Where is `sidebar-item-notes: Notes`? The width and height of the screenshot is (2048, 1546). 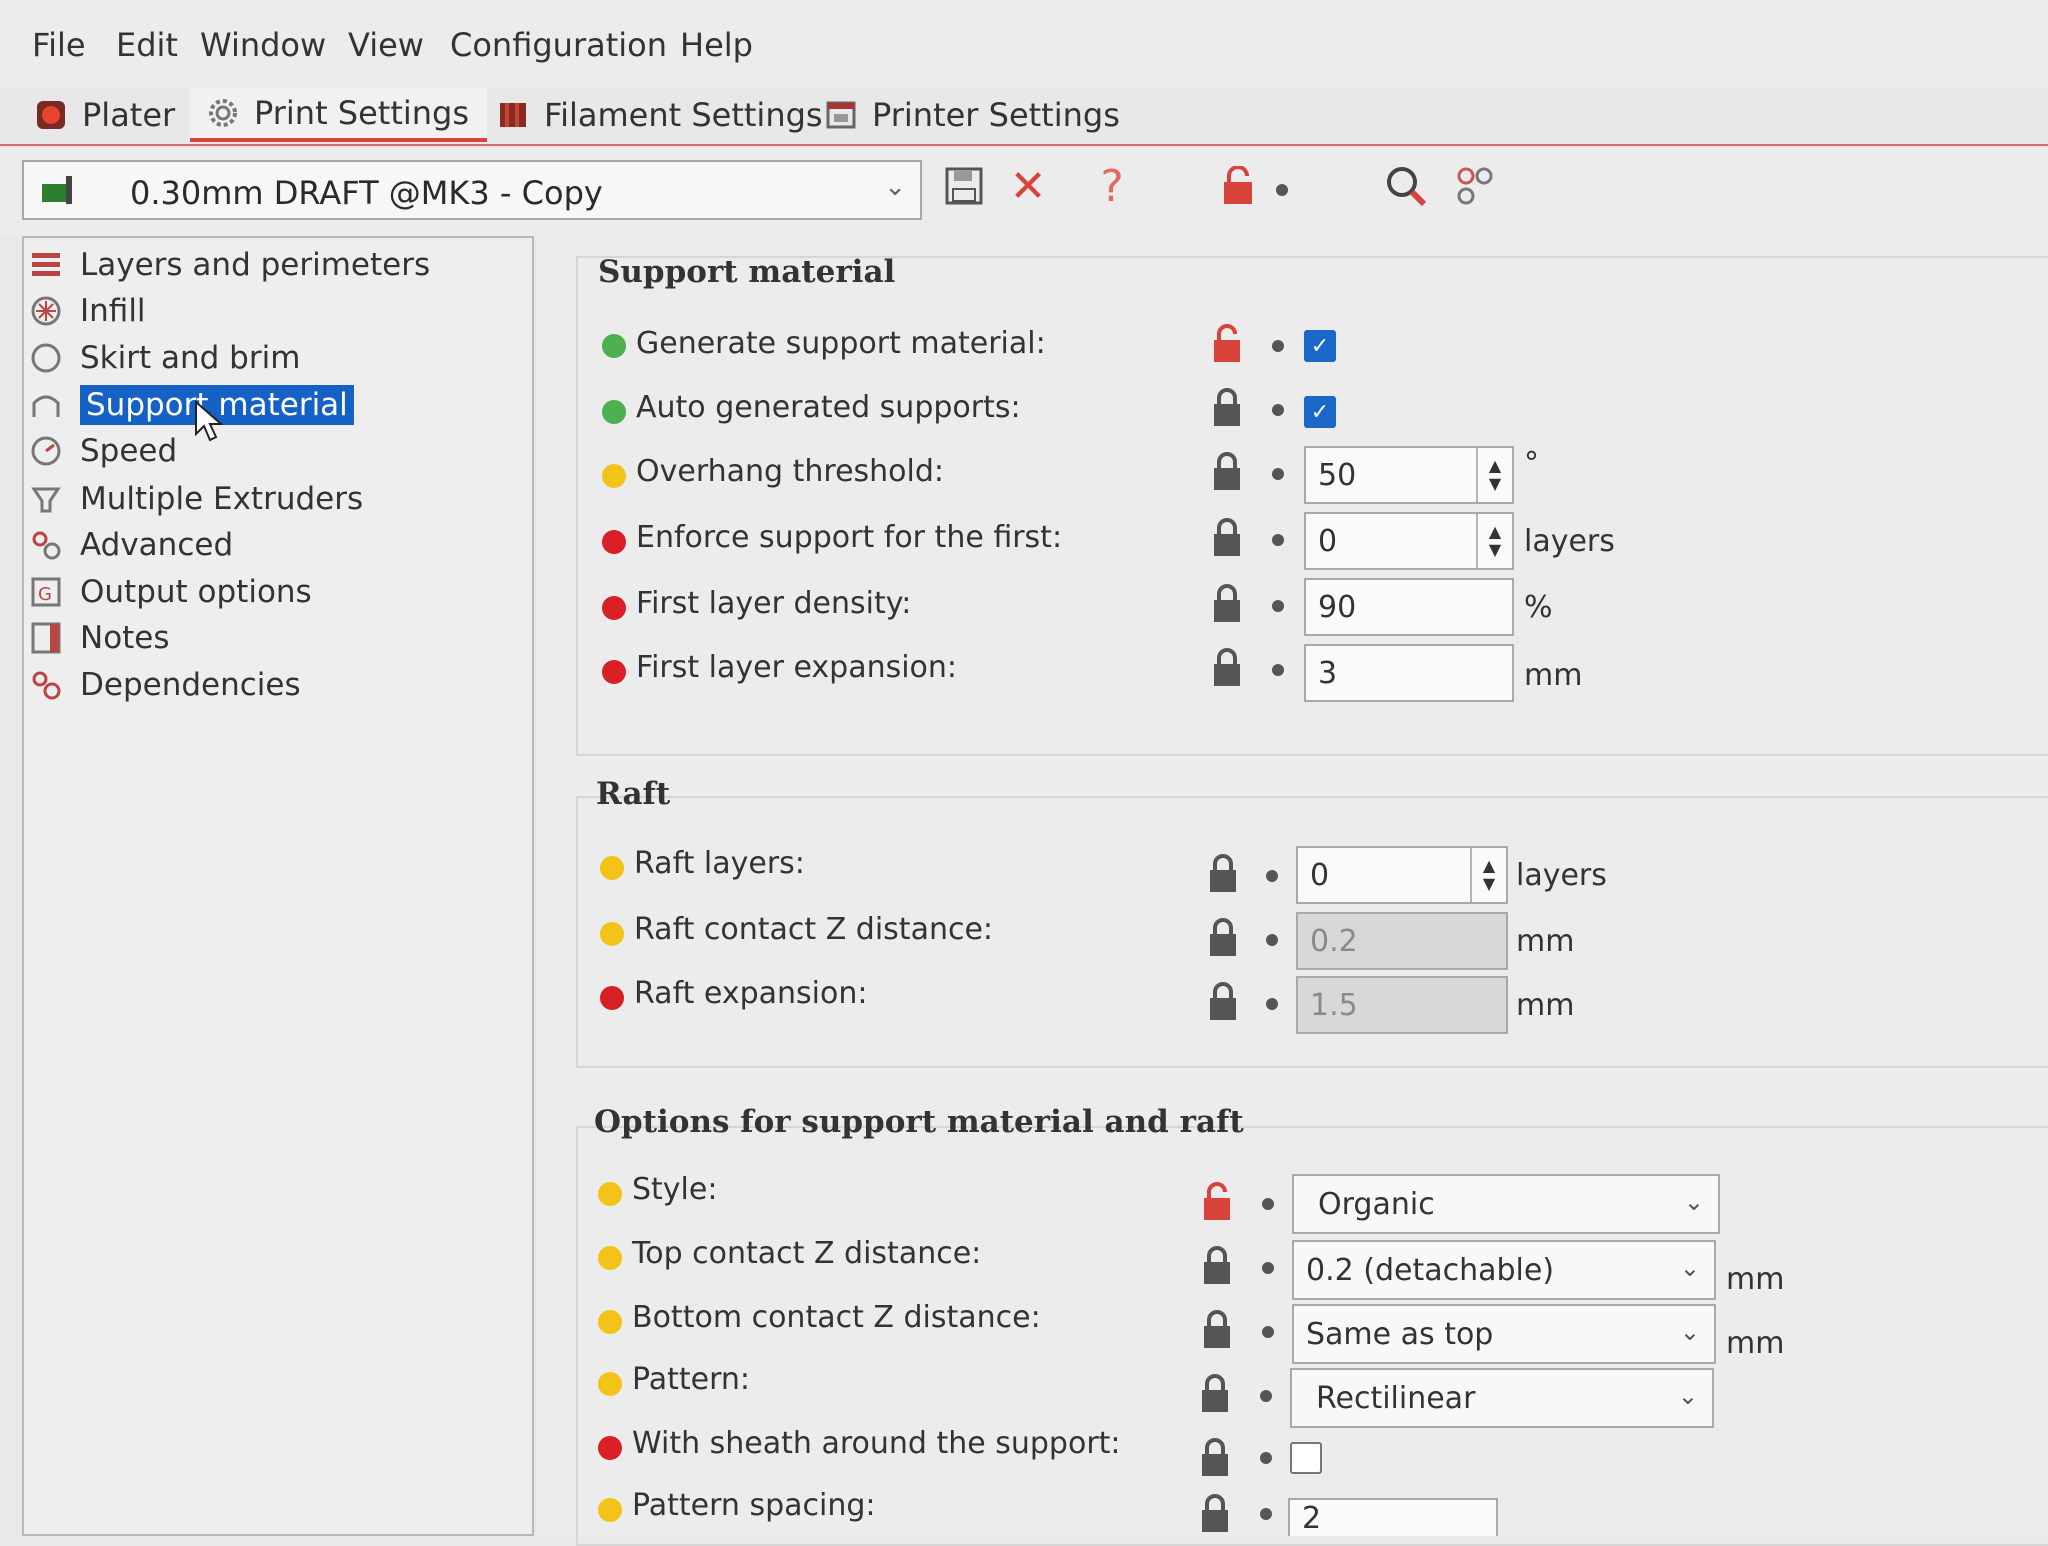 sidebar-item-notes: Notes is located at coordinates (100, 638).